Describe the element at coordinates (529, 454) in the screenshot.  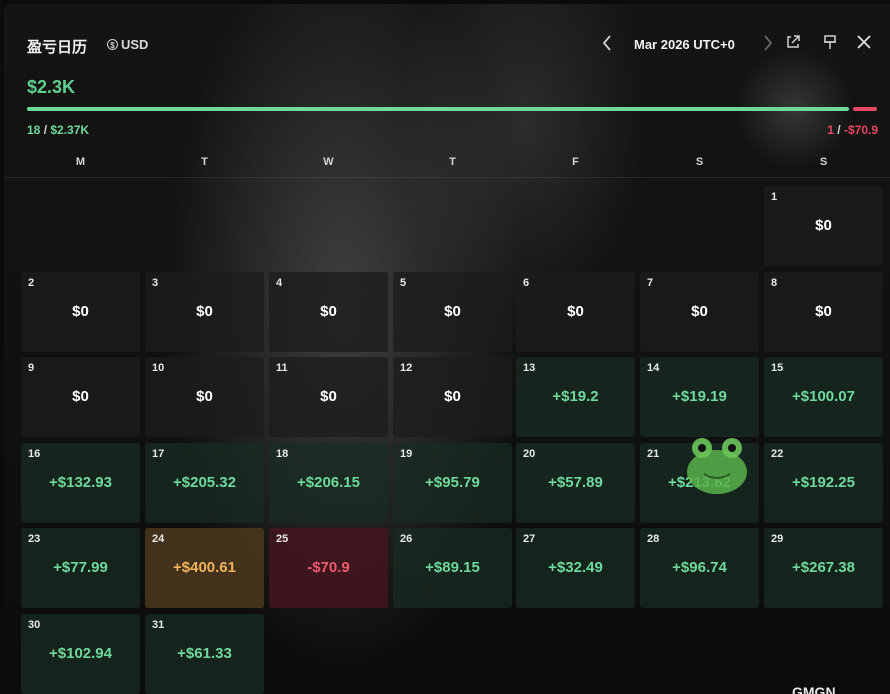
I see `day-number: 20` at that location.